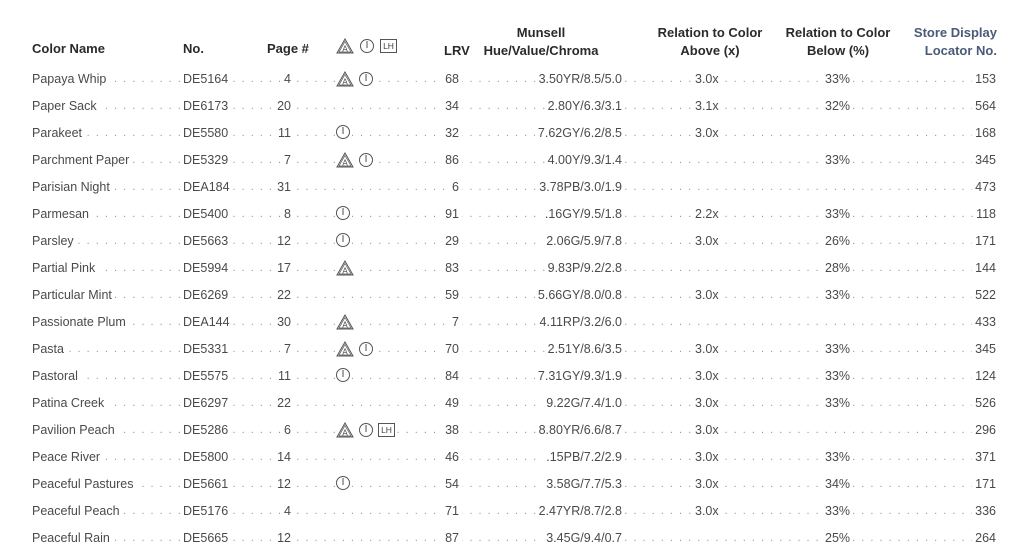  What do you see at coordinates (76, 511) in the screenshot?
I see `cell-name: Peaceful Peach` at bounding box center [76, 511].